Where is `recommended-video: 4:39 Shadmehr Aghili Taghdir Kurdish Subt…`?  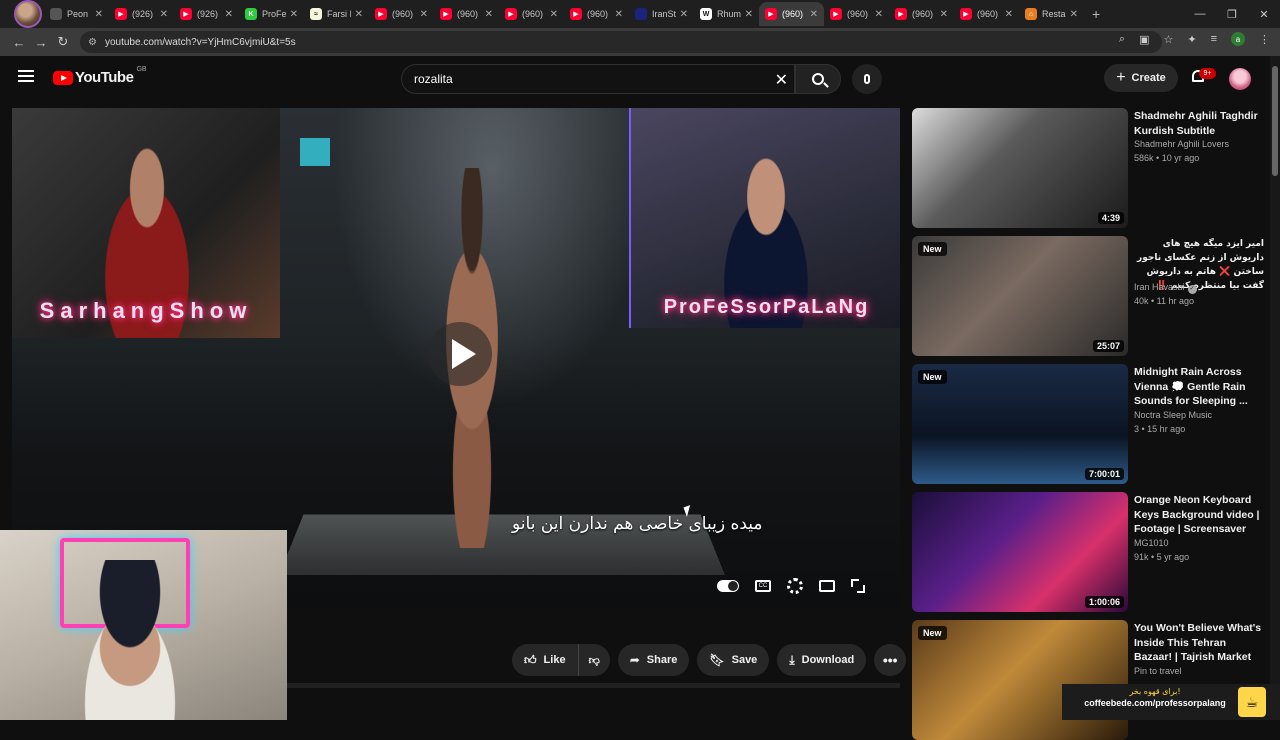 recommended-video: 4:39 Shadmehr Aghili Taghdir Kurdish Subt… is located at coordinates (1090, 168).